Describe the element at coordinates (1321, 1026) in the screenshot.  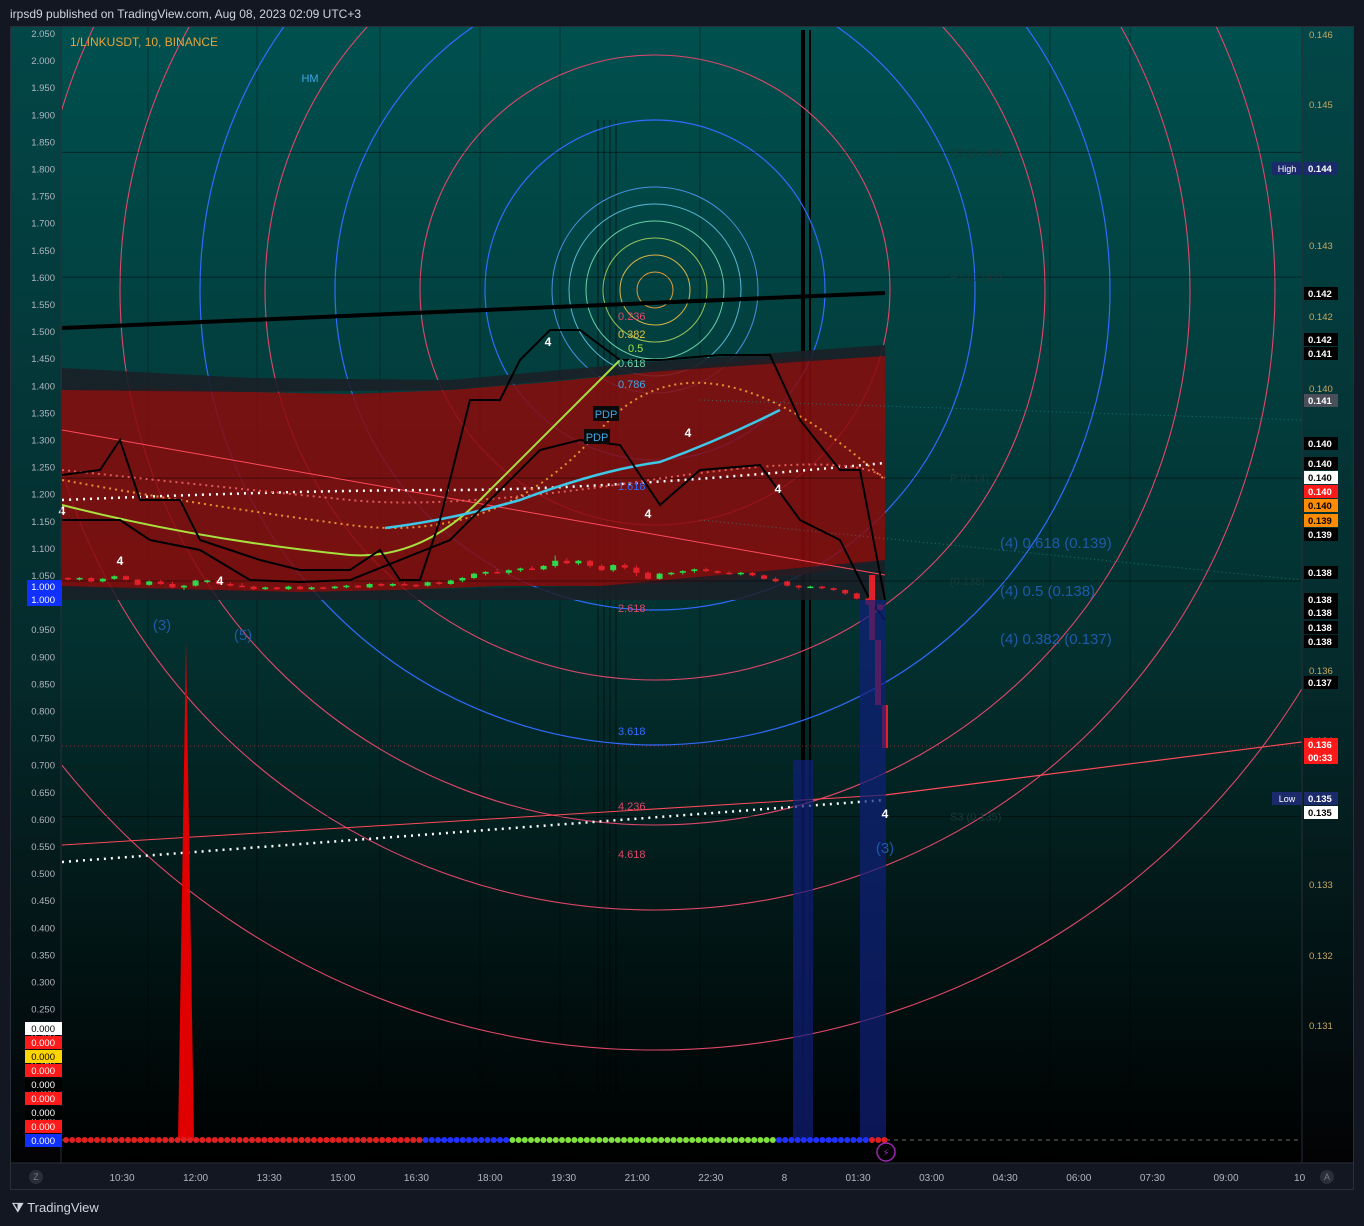
I see `right-tick-14: 0.131` at that location.